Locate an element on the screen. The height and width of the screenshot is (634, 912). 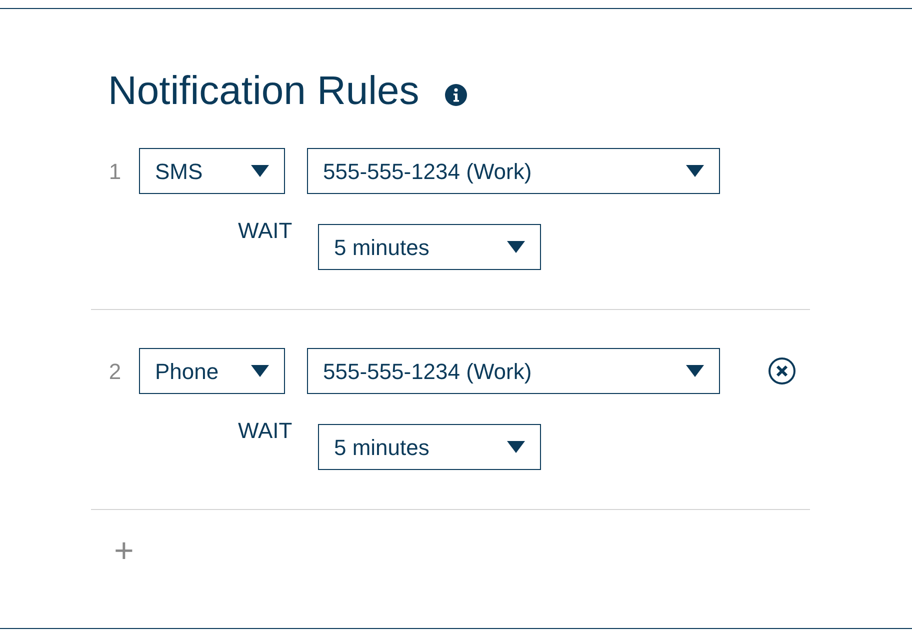
remove-icon is located at coordinates (782, 371).